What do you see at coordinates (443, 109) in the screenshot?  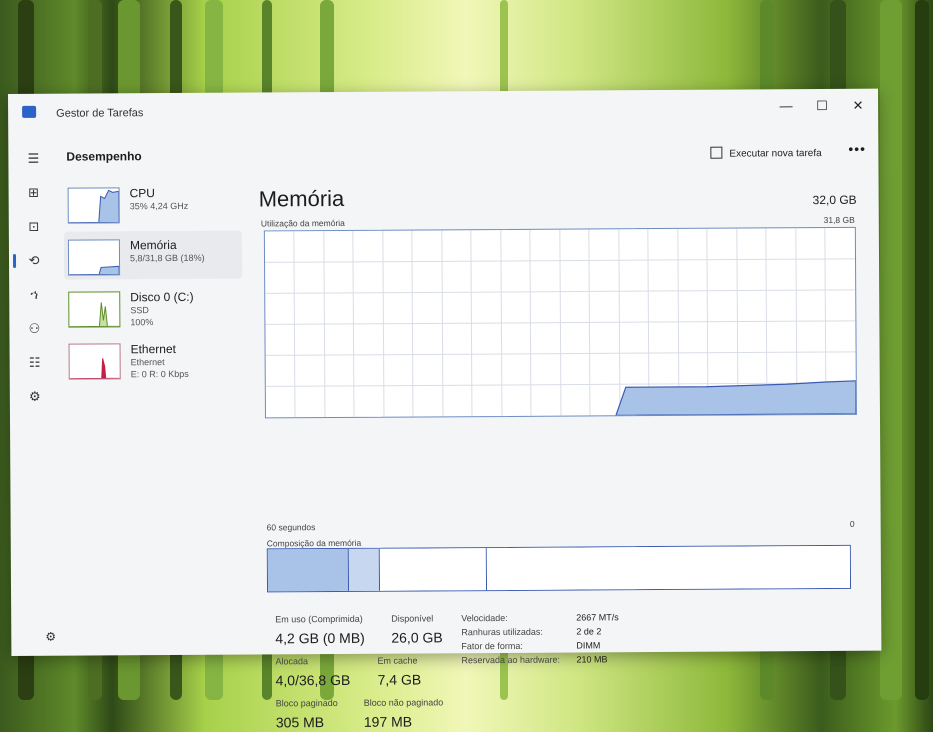 I see `title-bar: Gestor de Tarefas — ☐ ✕` at bounding box center [443, 109].